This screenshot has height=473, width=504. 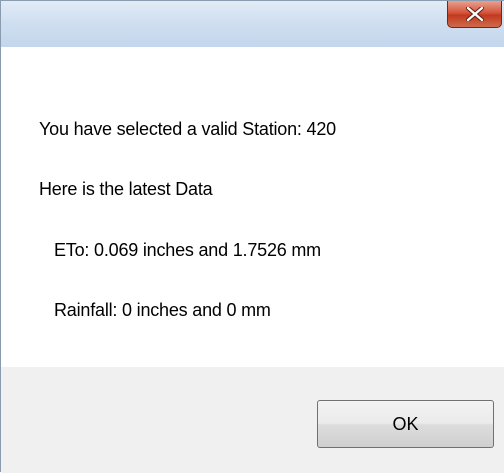 I want to click on close-button, so click(x=474, y=14).